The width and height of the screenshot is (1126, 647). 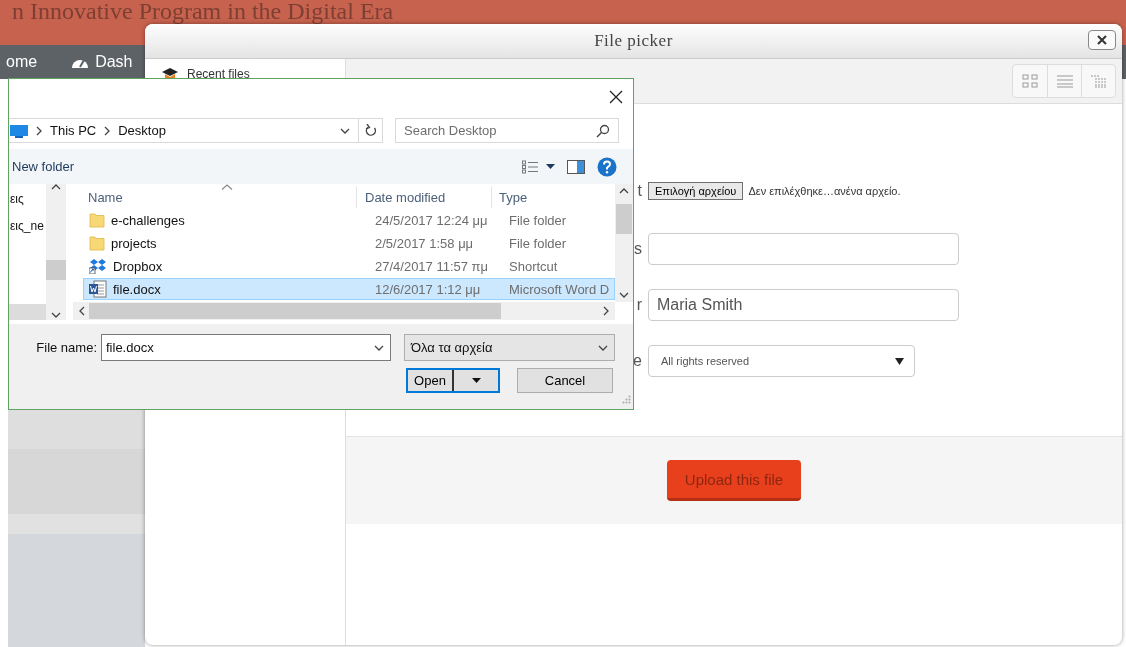 What do you see at coordinates (349, 266) in the screenshot?
I see `file-row: Dropbox 27/4/2017 11:57 πμ Shortcut` at bounding box center [349, 266].